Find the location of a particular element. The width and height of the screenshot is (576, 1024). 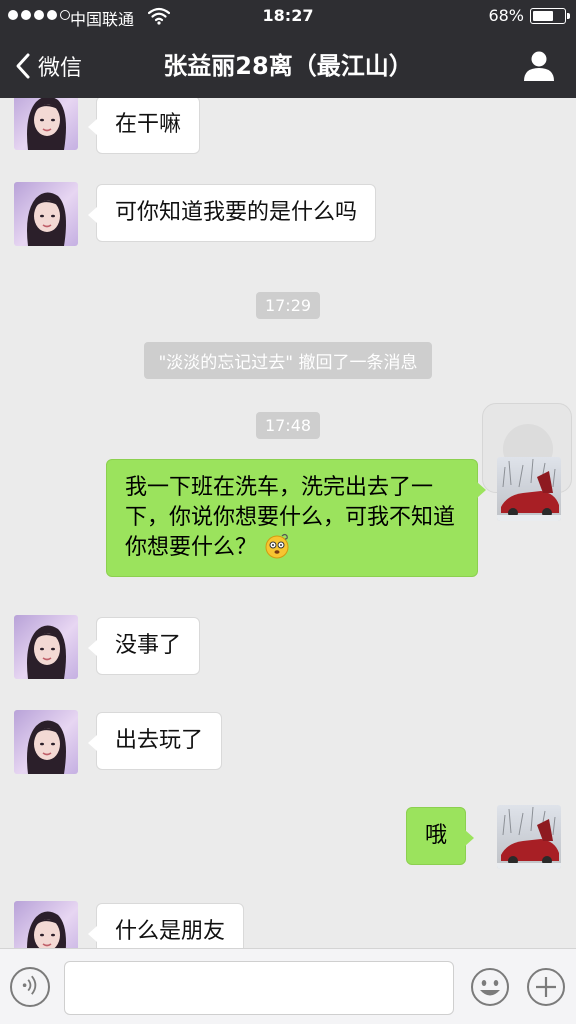

dizzy-face-emoji-icon is located at coordinates (277, 546).